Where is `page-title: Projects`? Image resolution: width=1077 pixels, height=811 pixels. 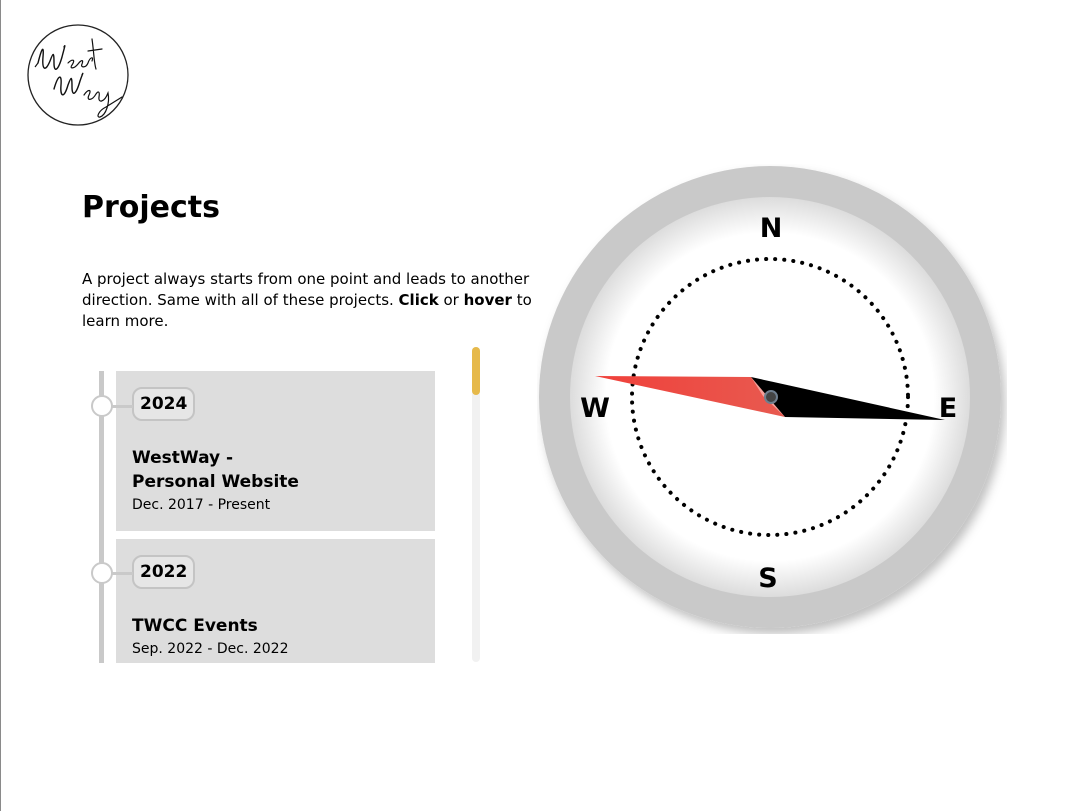
page-title: Projects is located at coordinates (151, 207).